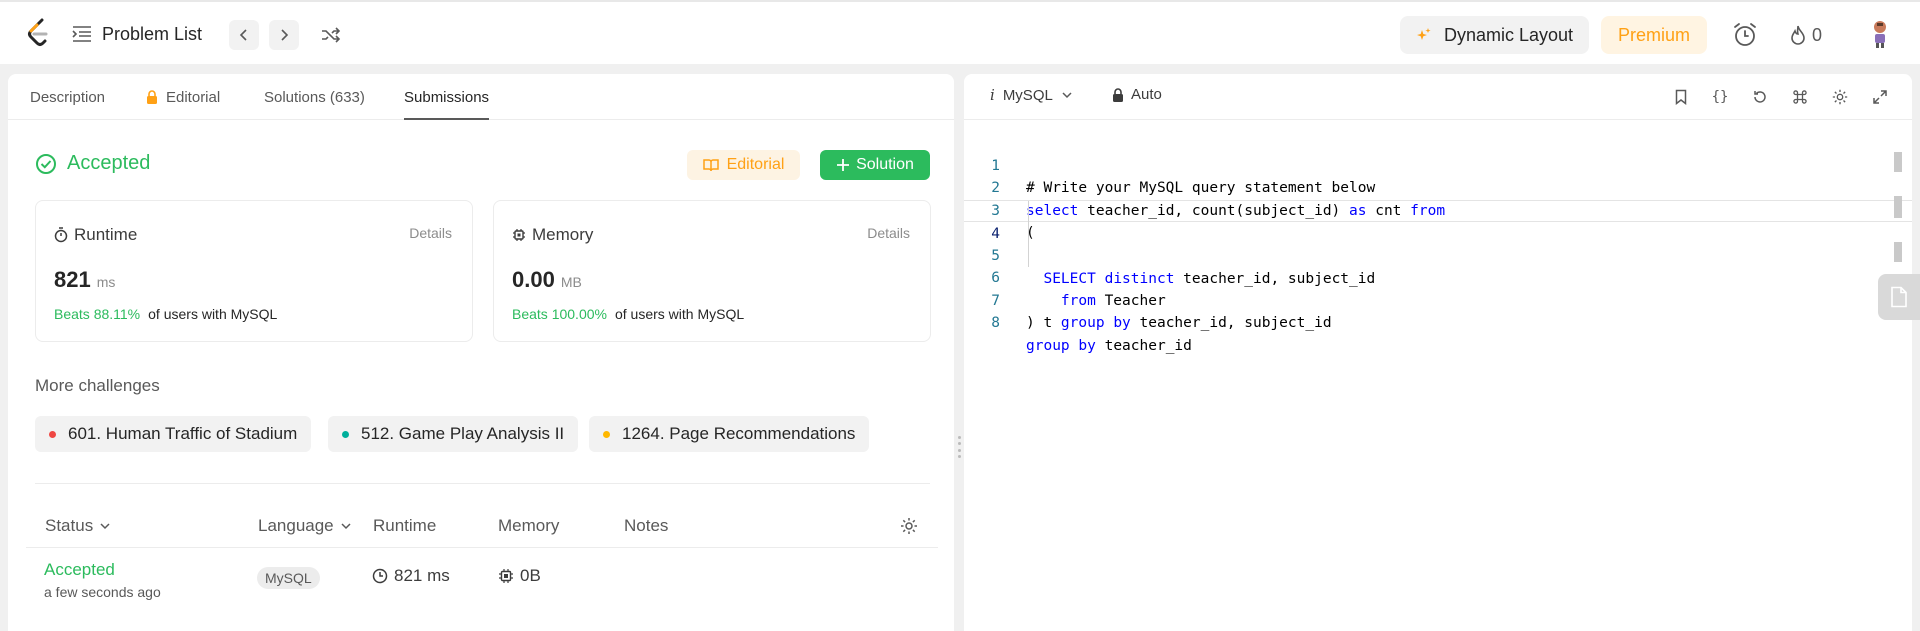 The width and height of the screenshot is (1920, 631). I want to click on memory-column-header: Memory, so click(528, 526).